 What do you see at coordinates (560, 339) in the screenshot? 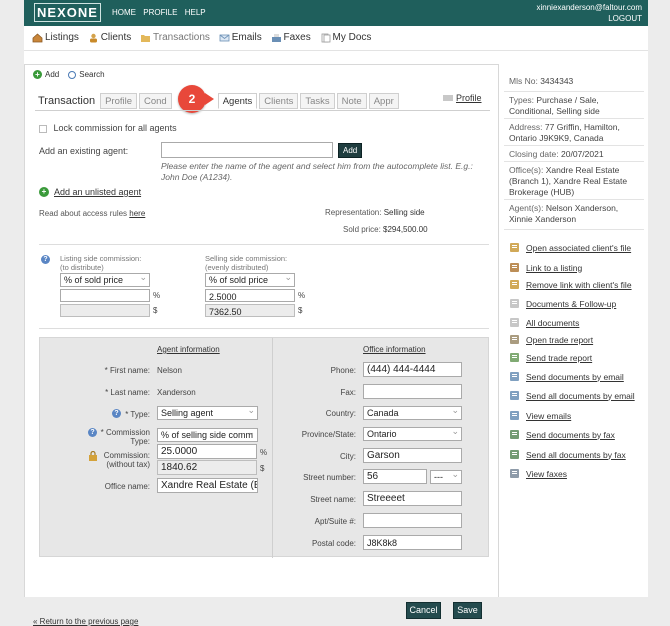
I see `sidebar-action-label: Open trade report` at bounding box center [560, 339].